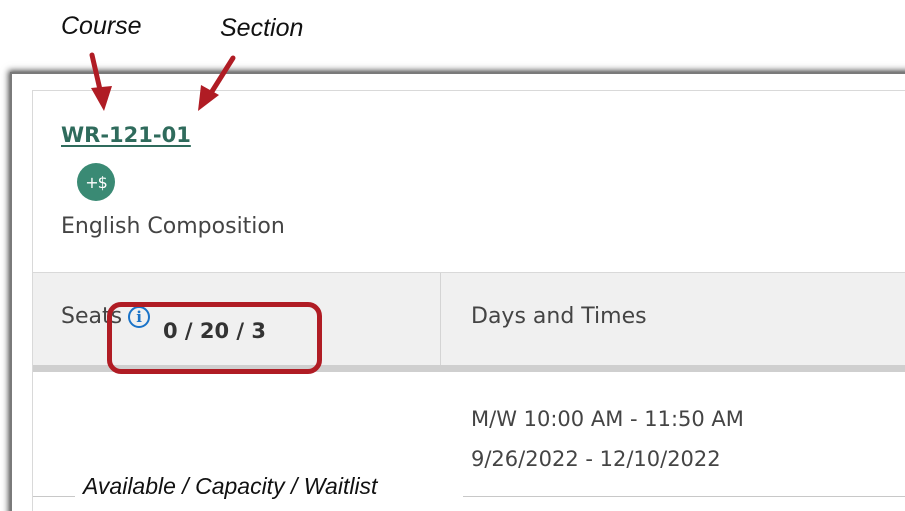 Image resolution: width=905 pixels, height=511 pixels. What do you see at coordinates (214, 338) in the screenshot?
I see `seats-highlight-box` at bounding box center [214, 338].